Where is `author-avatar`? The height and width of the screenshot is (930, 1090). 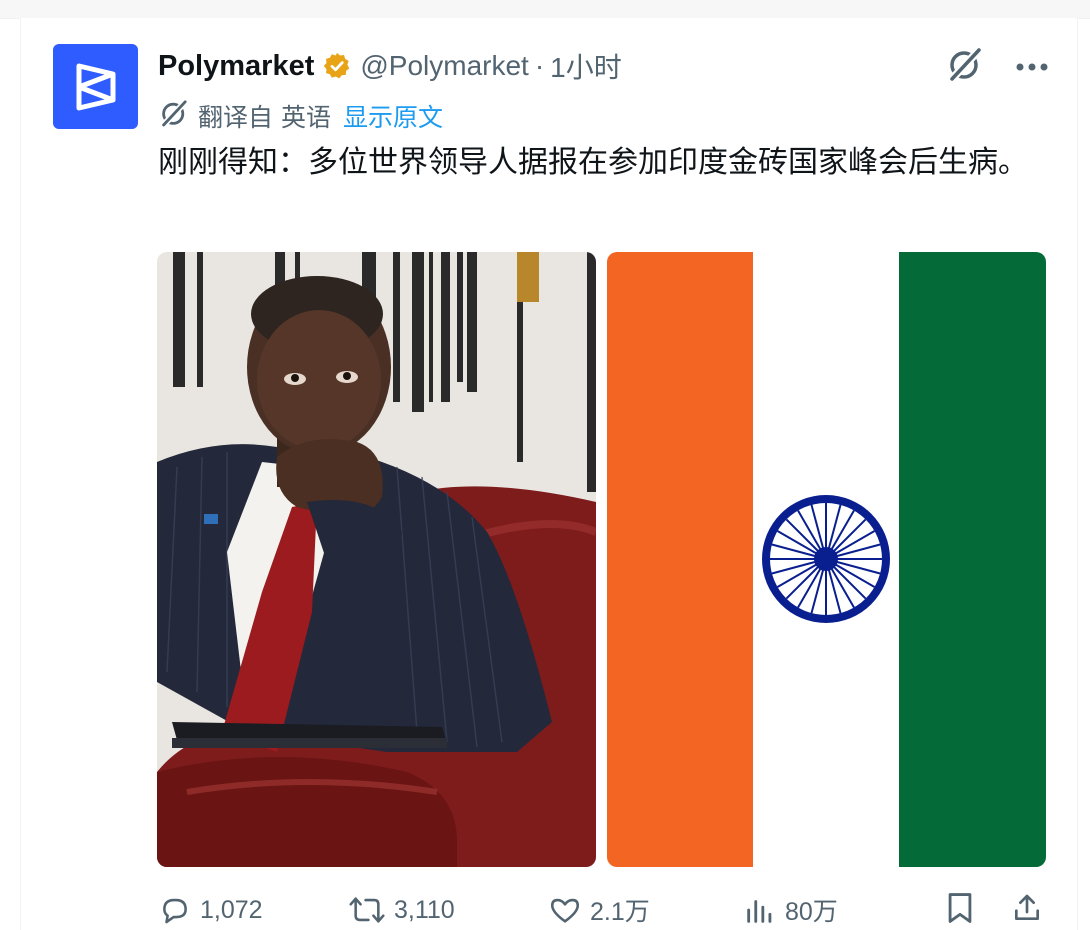 author-avatar is located at coordinates (95, 86).